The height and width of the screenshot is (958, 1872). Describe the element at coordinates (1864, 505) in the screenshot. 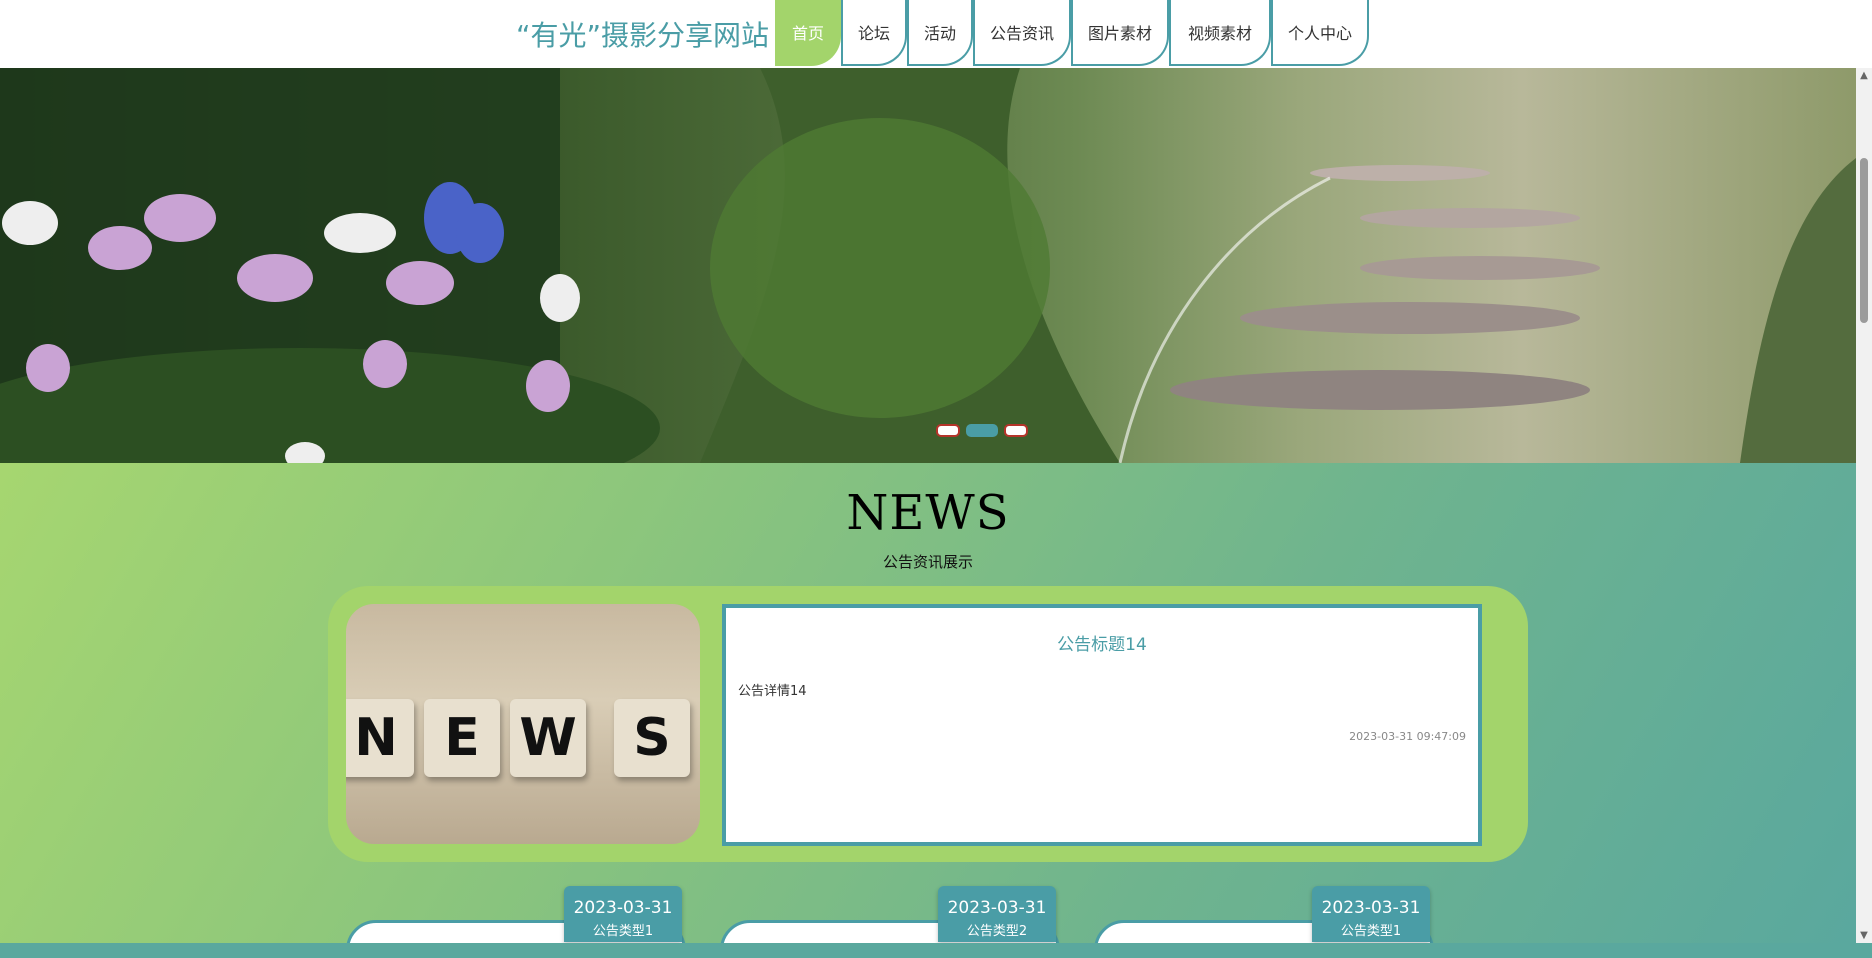

I see `page-scrollbar: ▲ ▼` at that location.